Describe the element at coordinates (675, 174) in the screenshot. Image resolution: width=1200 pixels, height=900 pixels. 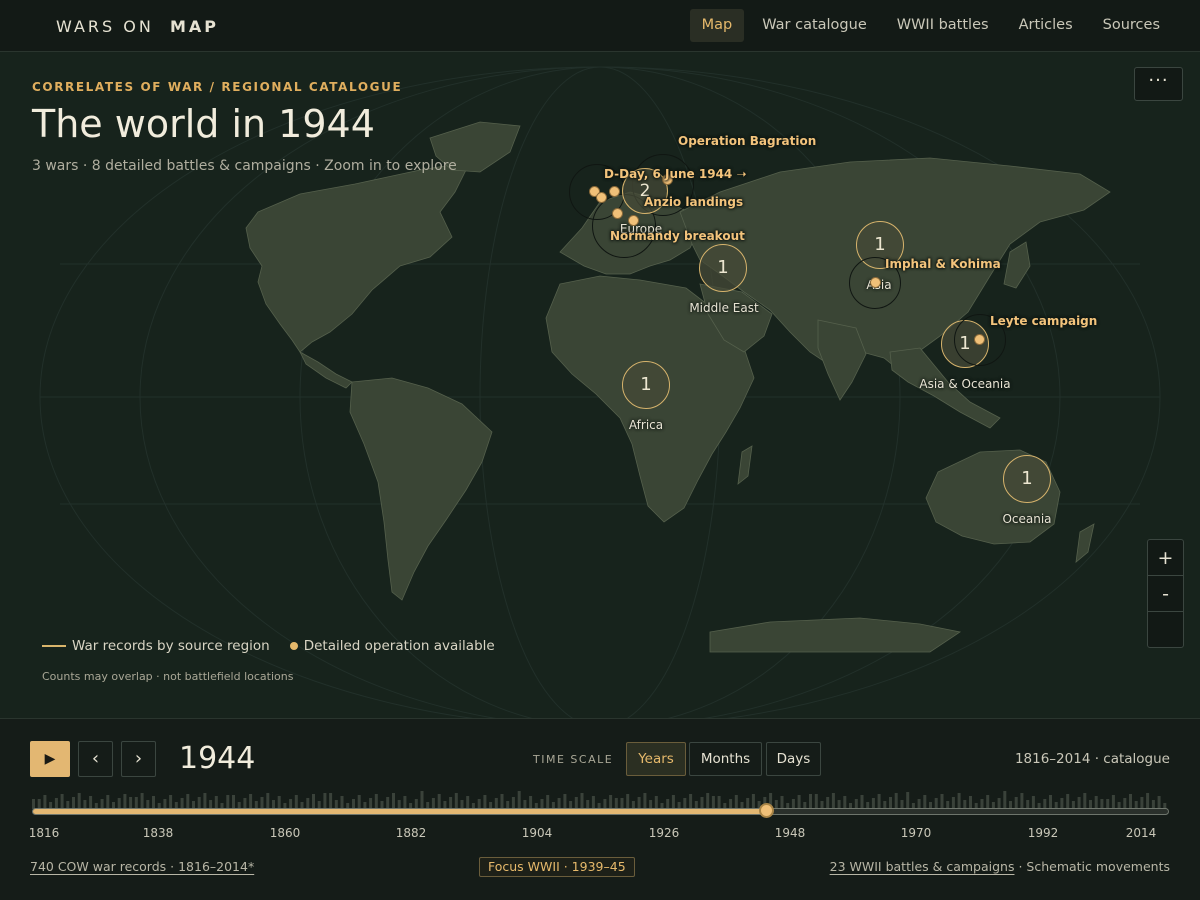
I see `operation-label-d-day: D-Day, 6 June 1944 ➝` at that location.